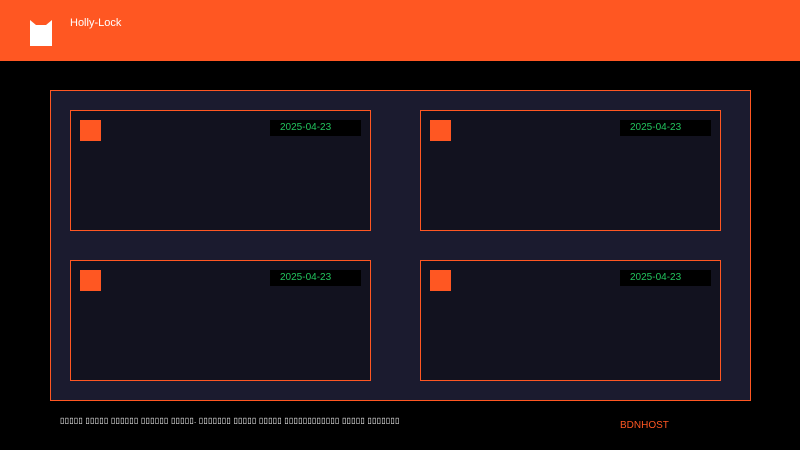 The height and width of the screenshot is (450, 800). Describe the element at coordinates (570, 320) in the screenshot. I see `card-4: 2025-04-23` at that location.